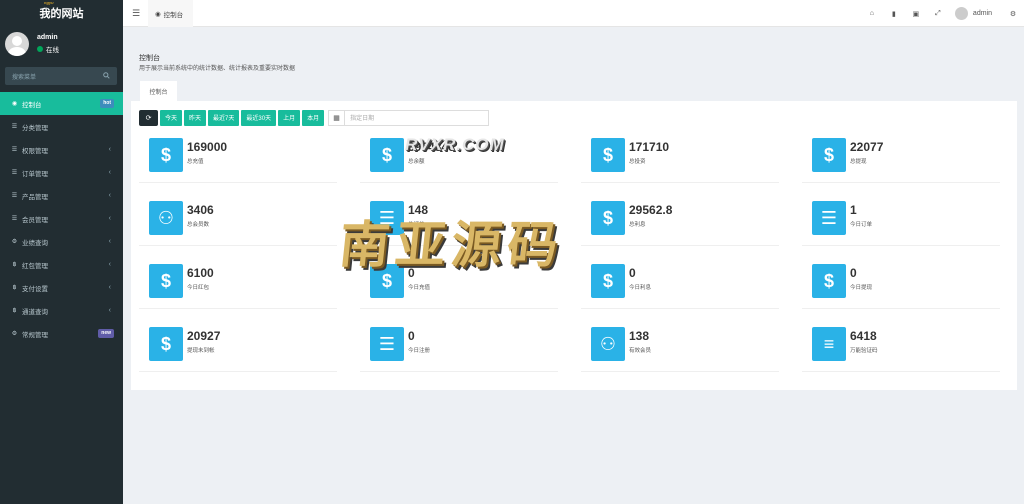 The image size is (1024, 504). I want to click on group-icon: ☰, so click(14, 150).